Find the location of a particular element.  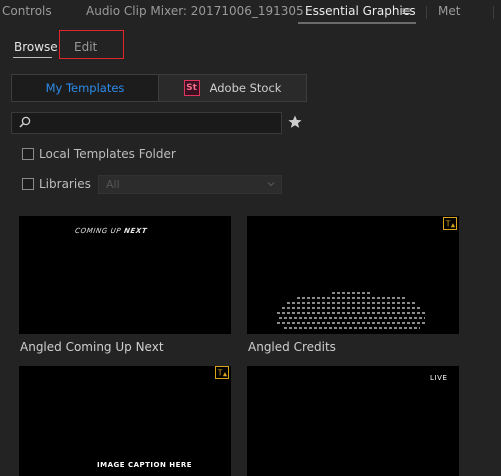

adobe-stock-icon: St is located at coordinates (191, 88).